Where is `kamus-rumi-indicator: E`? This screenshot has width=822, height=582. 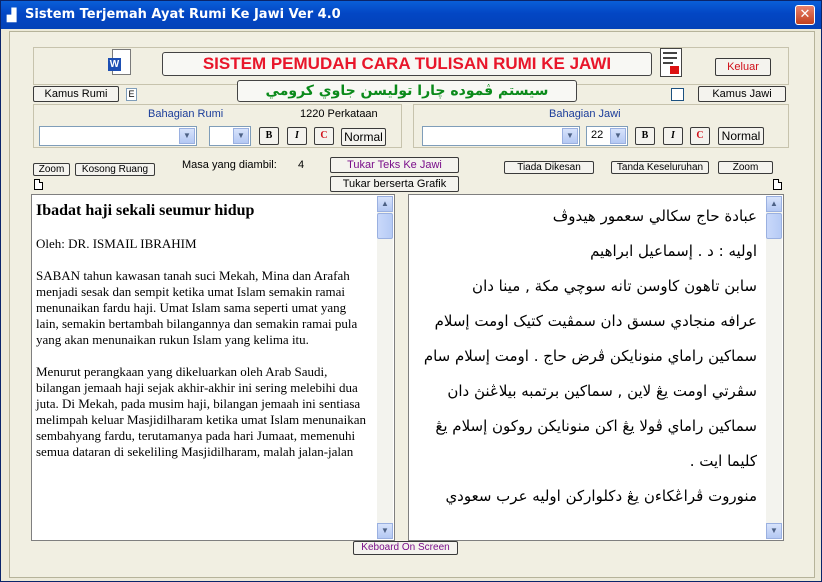 kamus-rumi-indicator: E is located at coordinates (131, 94).